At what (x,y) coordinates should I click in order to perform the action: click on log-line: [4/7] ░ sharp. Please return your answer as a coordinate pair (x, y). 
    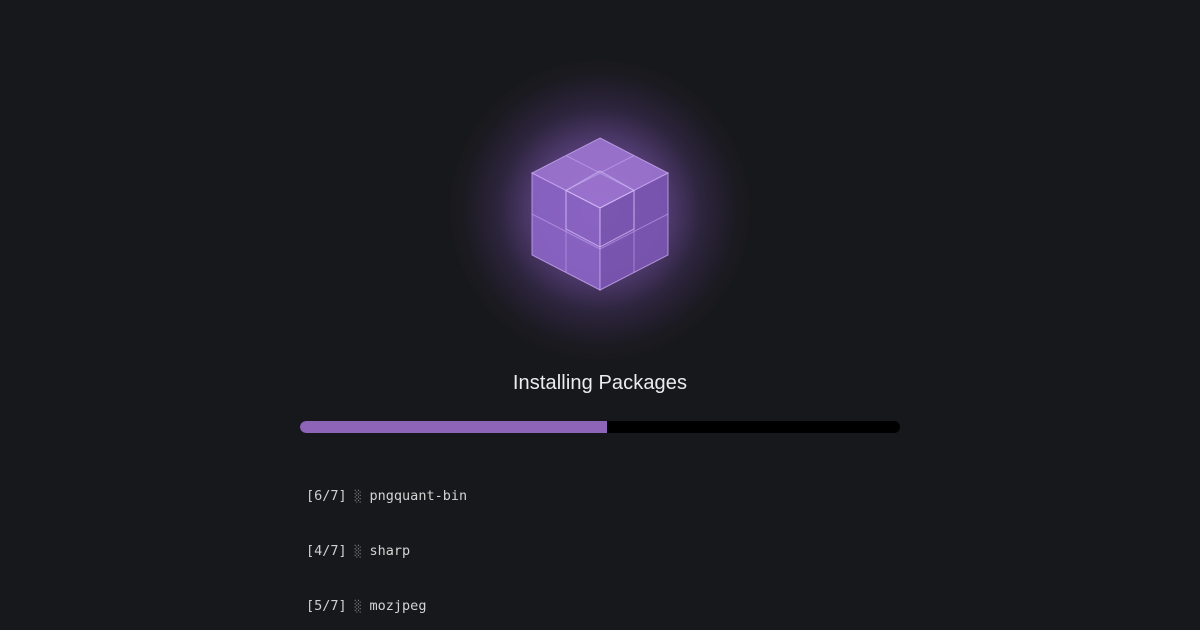
    Looking at the image, I should click on (386, 551).